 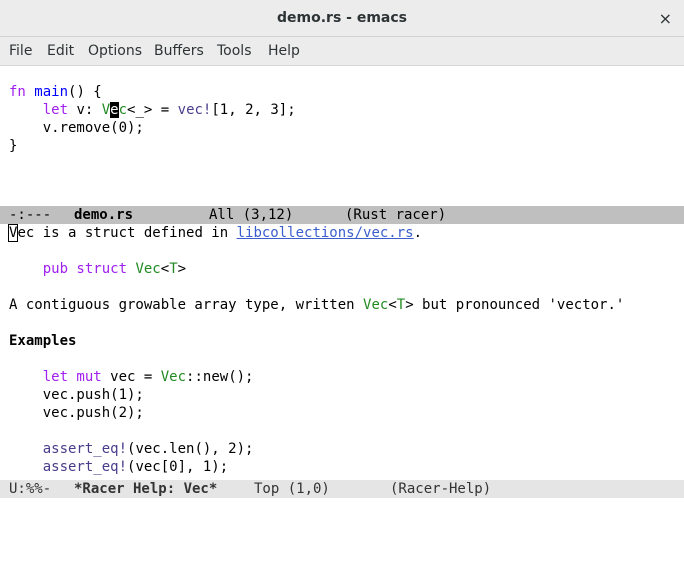 What do you see at coordinates (234, 51) in the screenshot?
I see `menu-tools: Tools` at bounding box center [234, 51].